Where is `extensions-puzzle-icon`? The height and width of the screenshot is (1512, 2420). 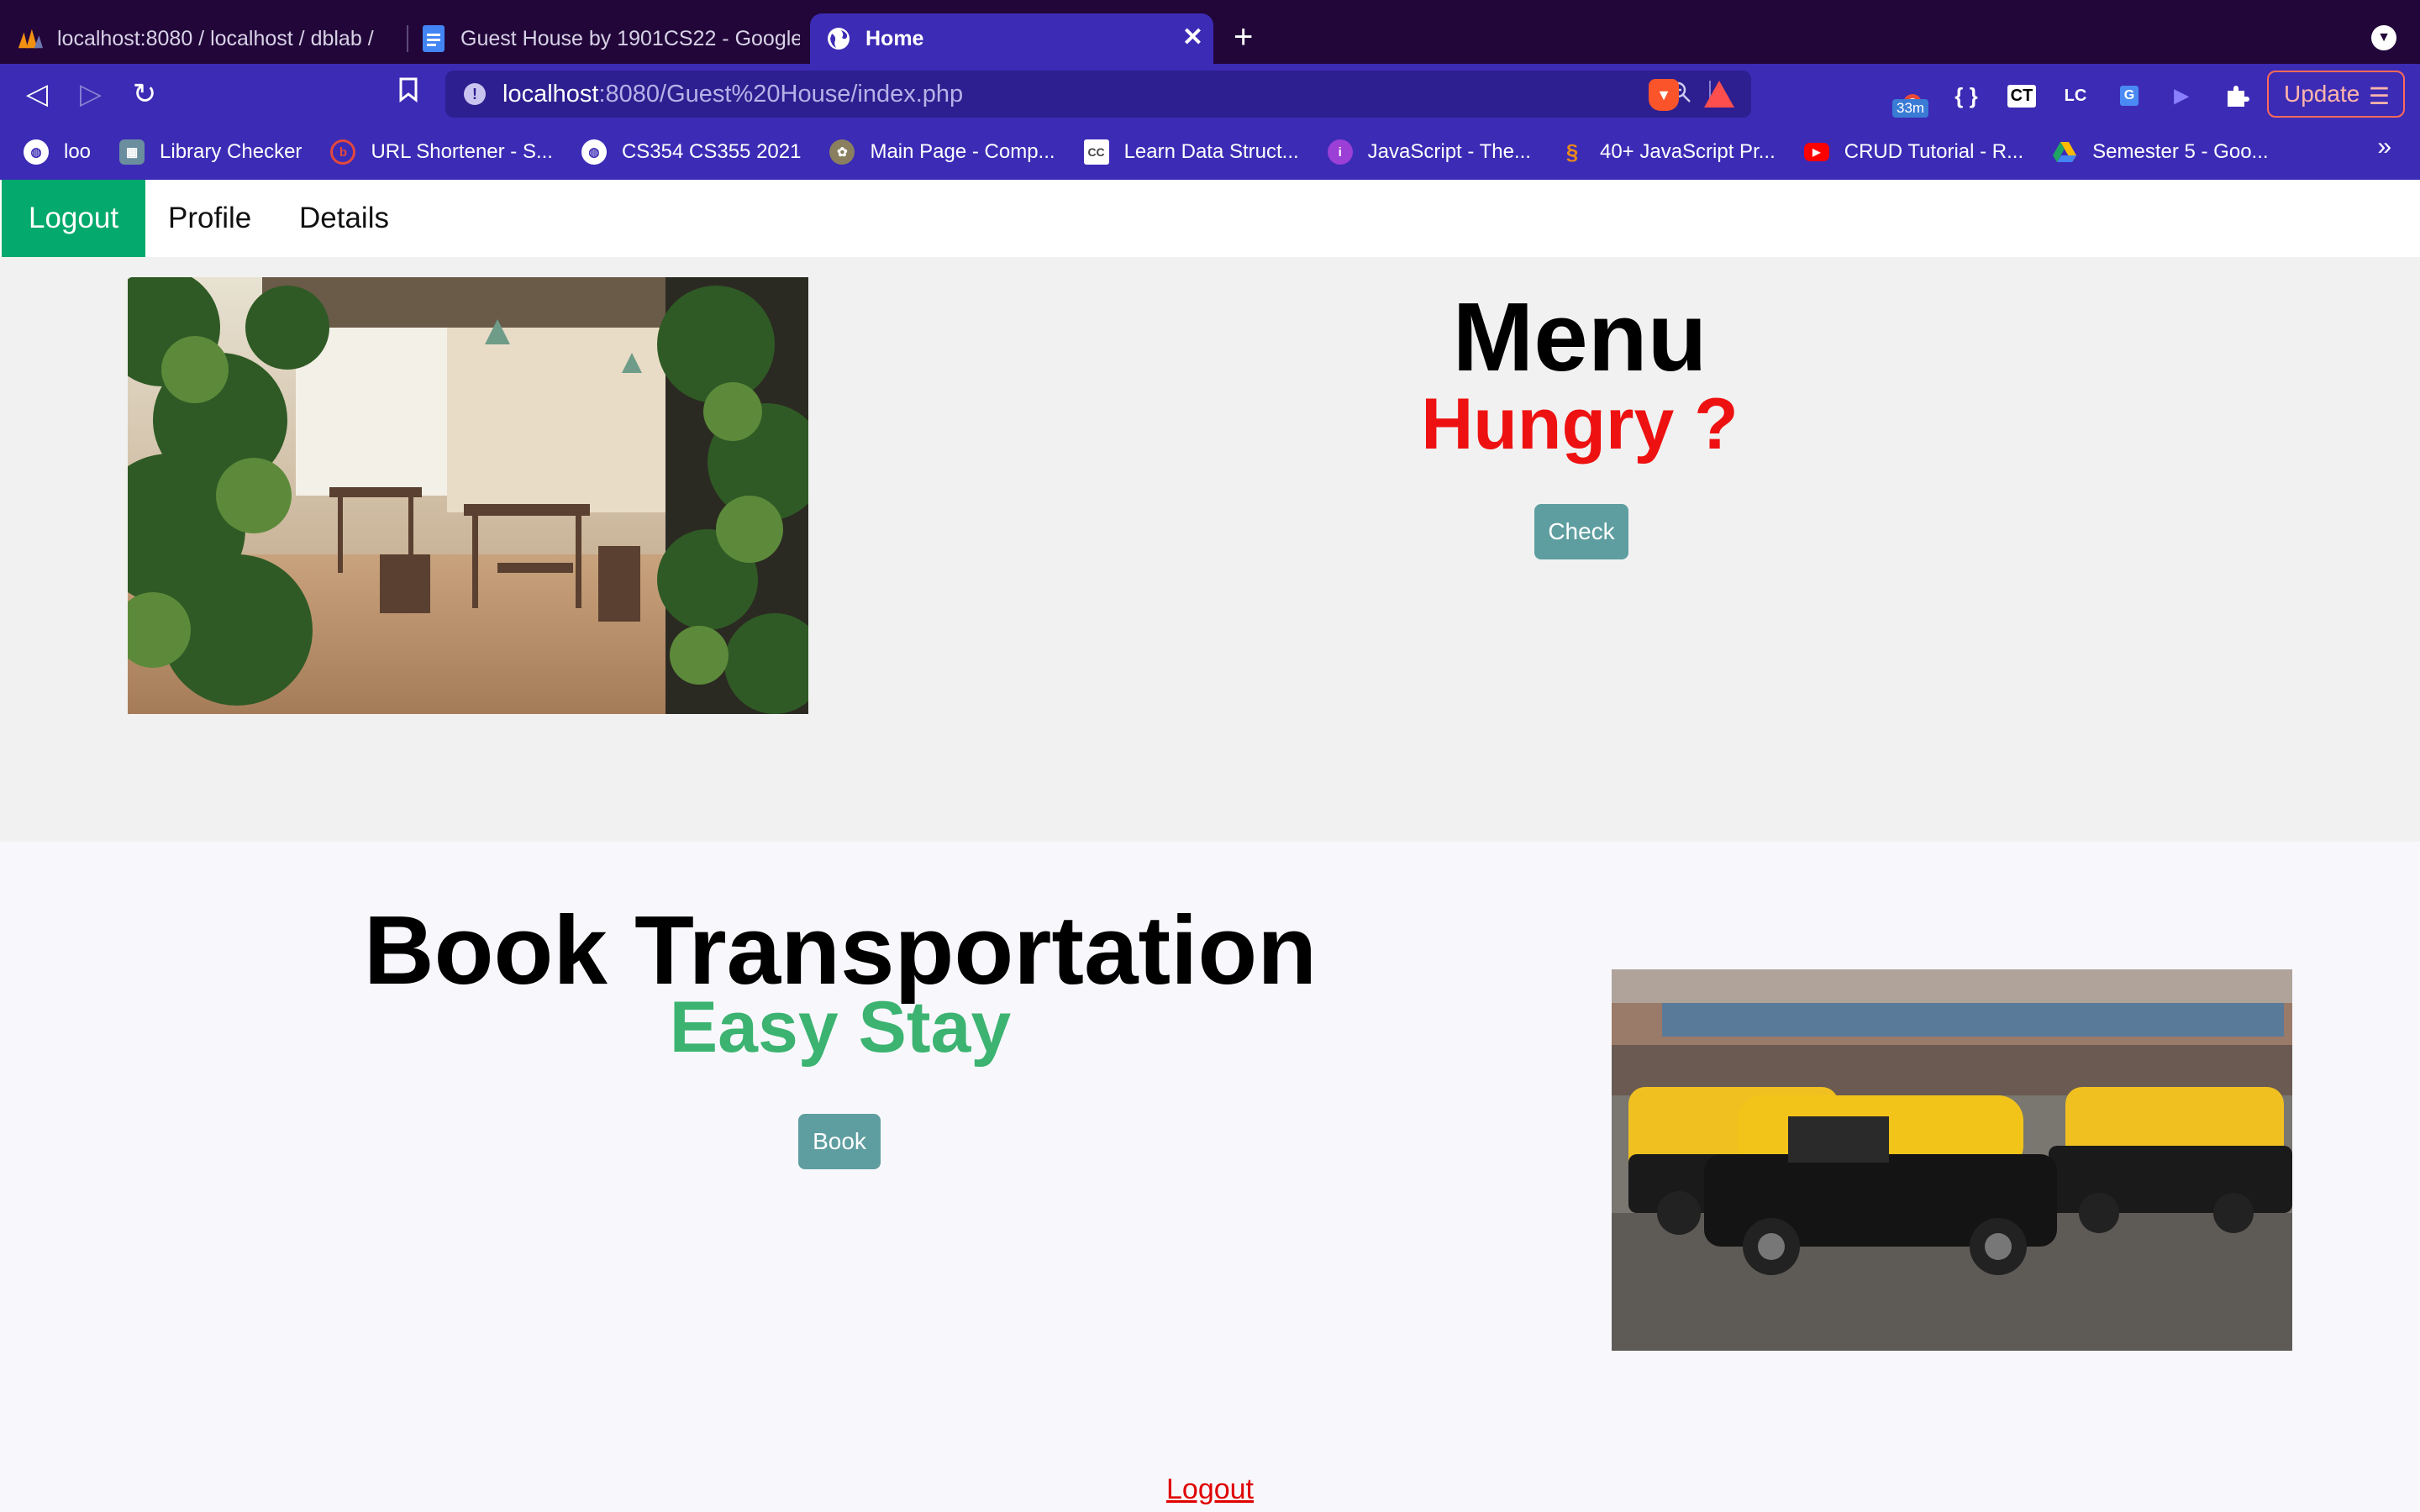 extensions-puzzle-icon is located at coordinates (2237, 96).